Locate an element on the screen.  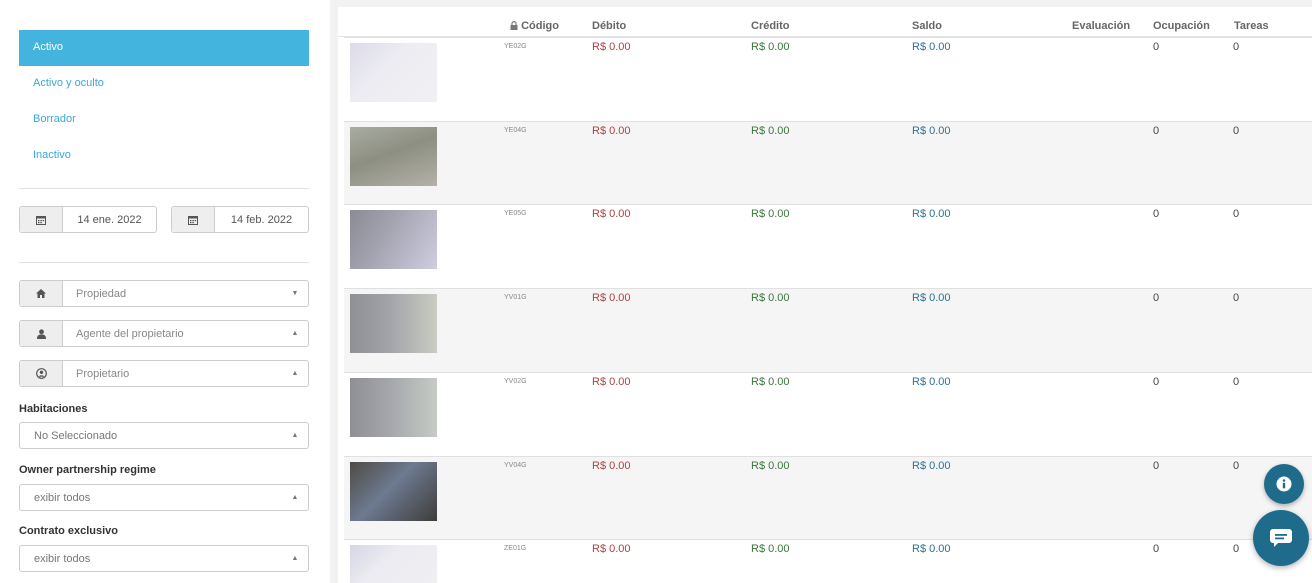
header-balance: Saldo is located at coordinates (927, 26).